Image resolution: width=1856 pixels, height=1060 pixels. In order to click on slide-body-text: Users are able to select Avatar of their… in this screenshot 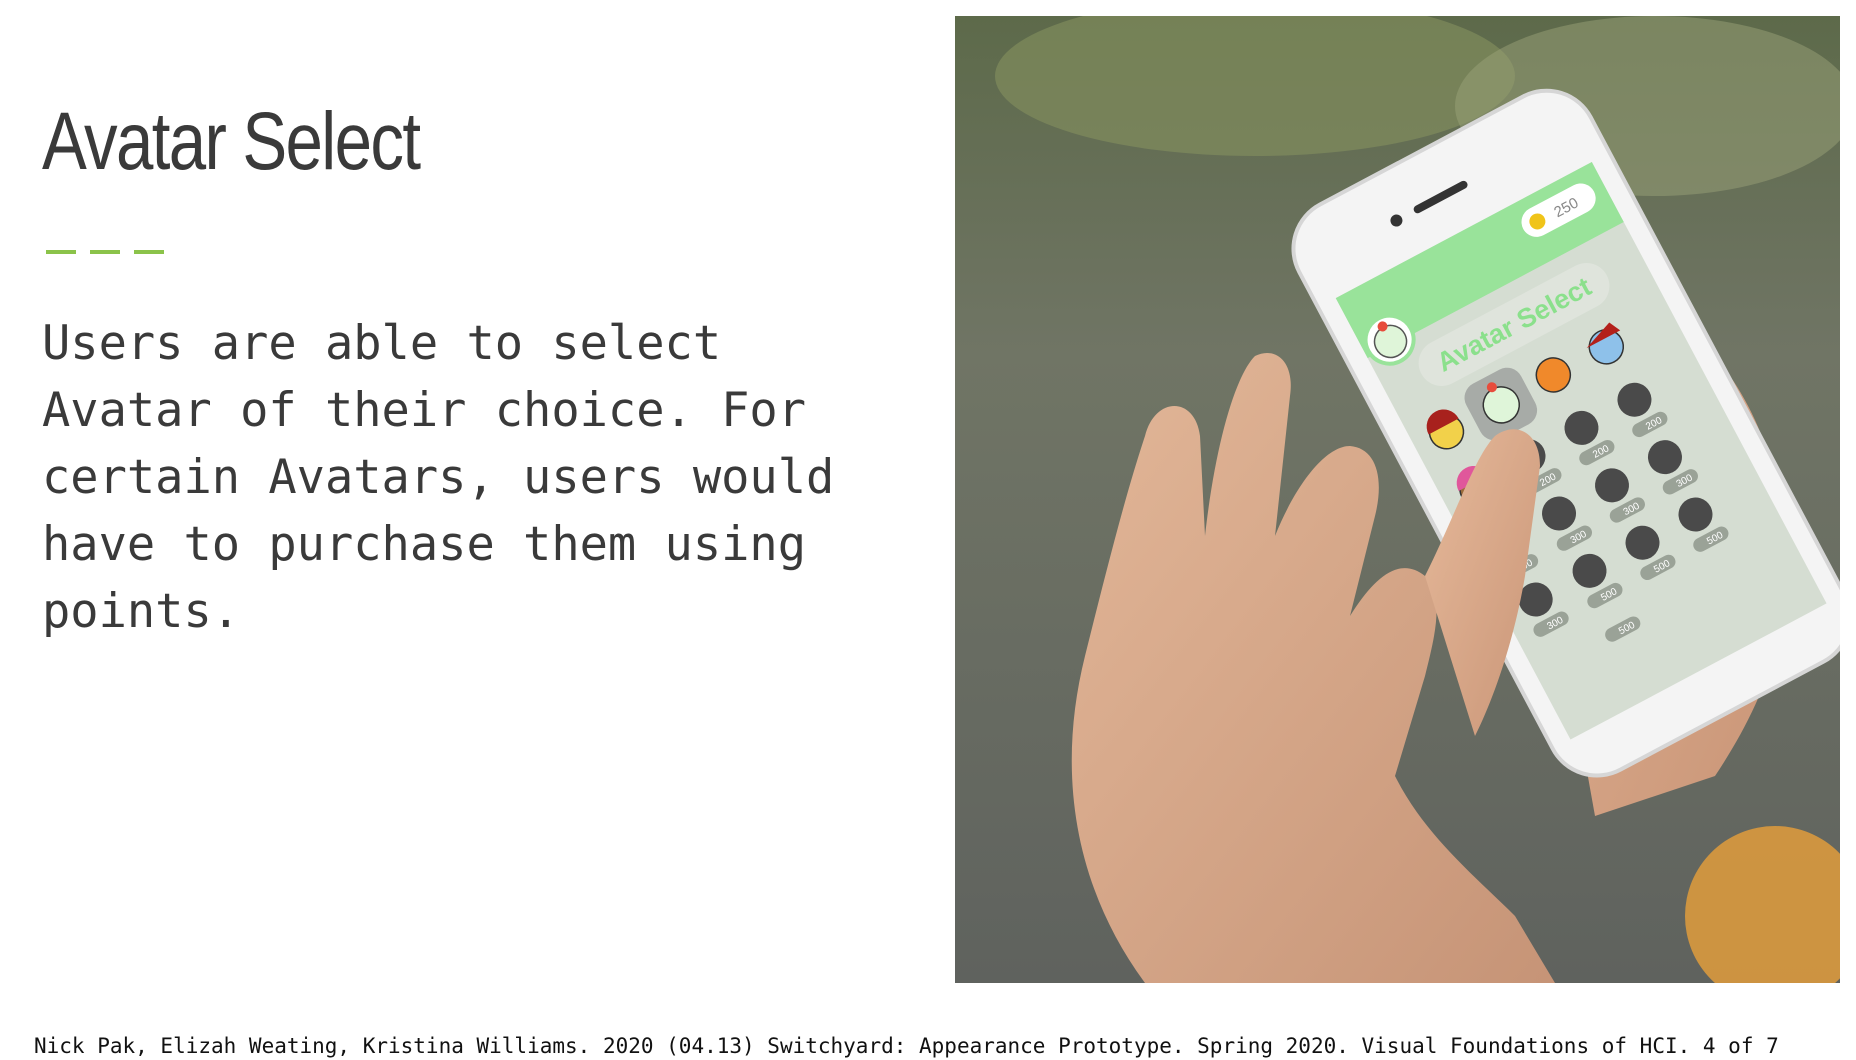, I will do `click(438, 477)`.